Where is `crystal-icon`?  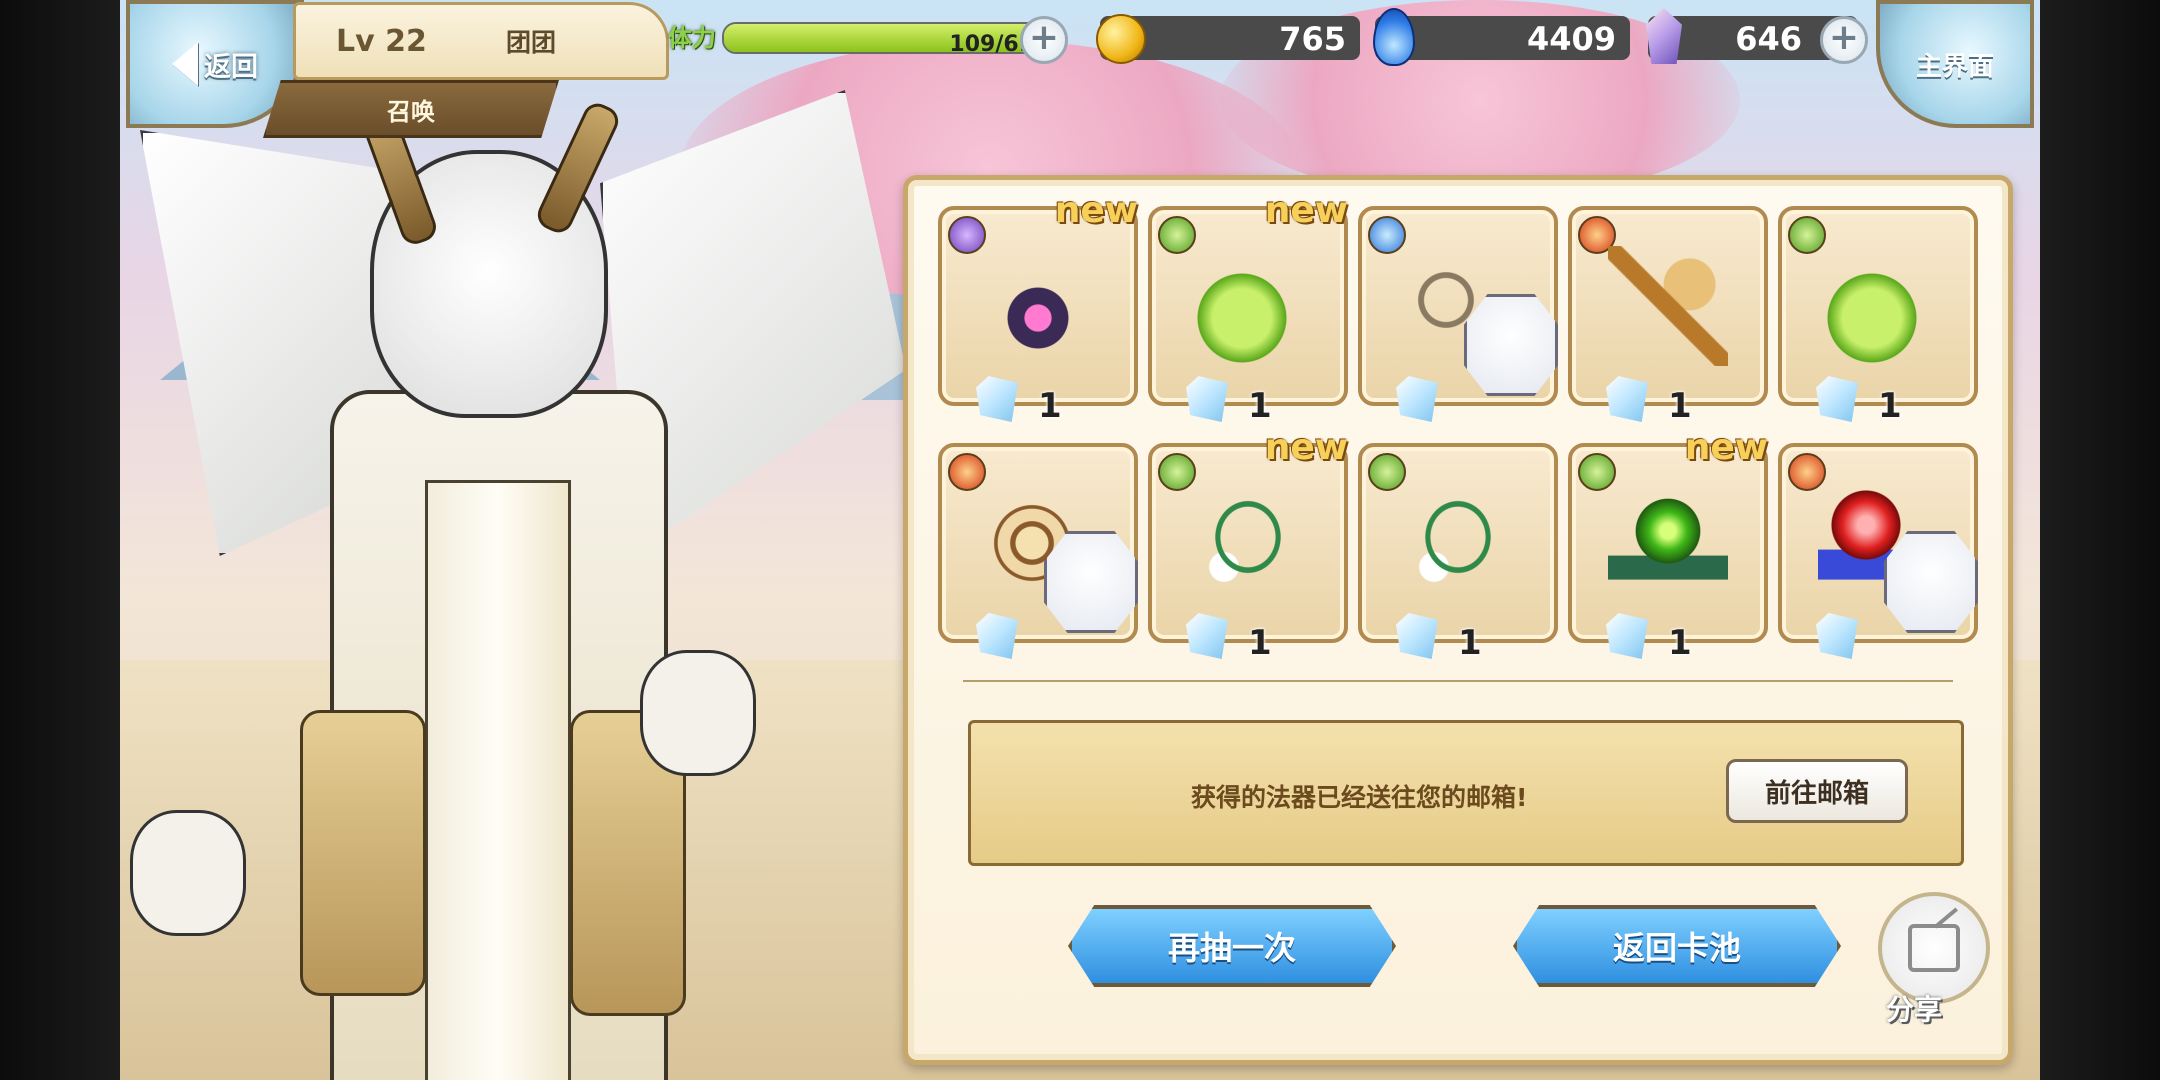 crystal-icon is located at coordinates (1664, 36).